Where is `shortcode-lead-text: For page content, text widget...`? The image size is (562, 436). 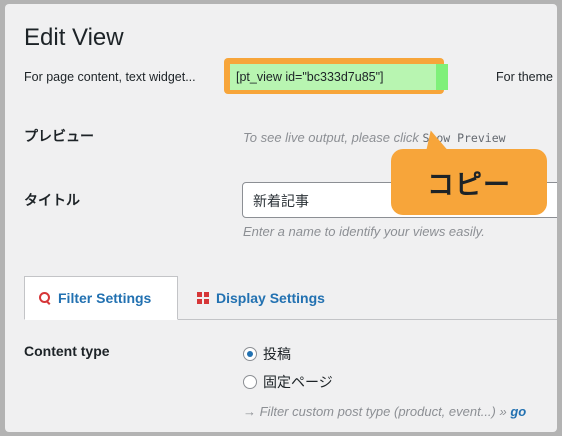 shortcode-lead-text: For page content, text widget... is located at coordinates (110, 77).